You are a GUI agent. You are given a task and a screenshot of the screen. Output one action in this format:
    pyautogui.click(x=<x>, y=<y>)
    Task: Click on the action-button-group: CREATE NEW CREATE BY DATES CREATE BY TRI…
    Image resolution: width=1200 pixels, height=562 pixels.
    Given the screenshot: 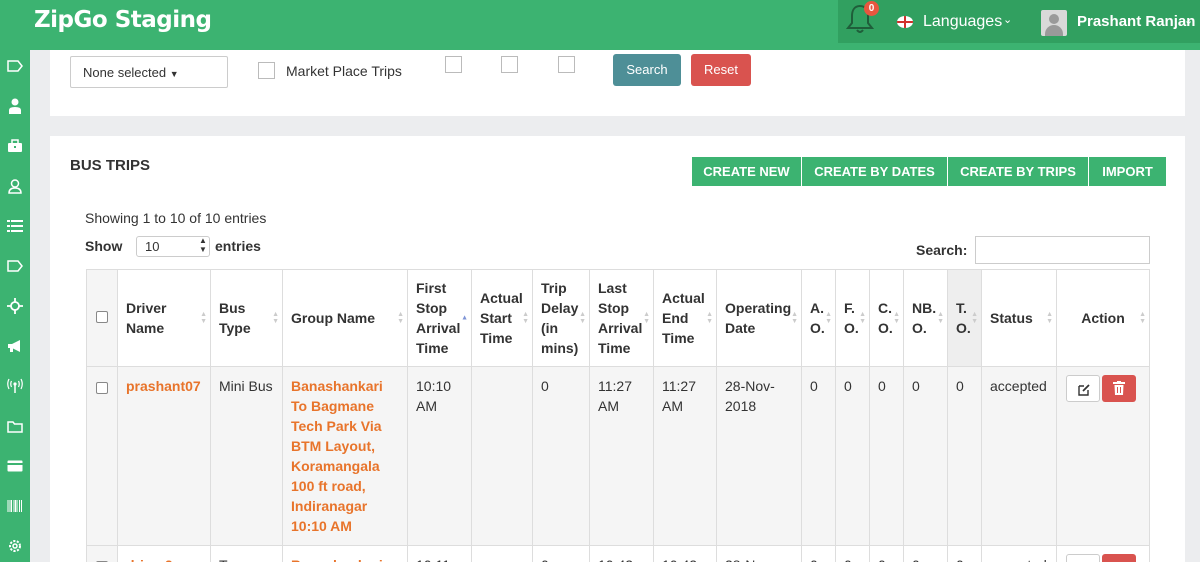 What is the action you would take?
    pyautogui.click(x=929, y=171)
    